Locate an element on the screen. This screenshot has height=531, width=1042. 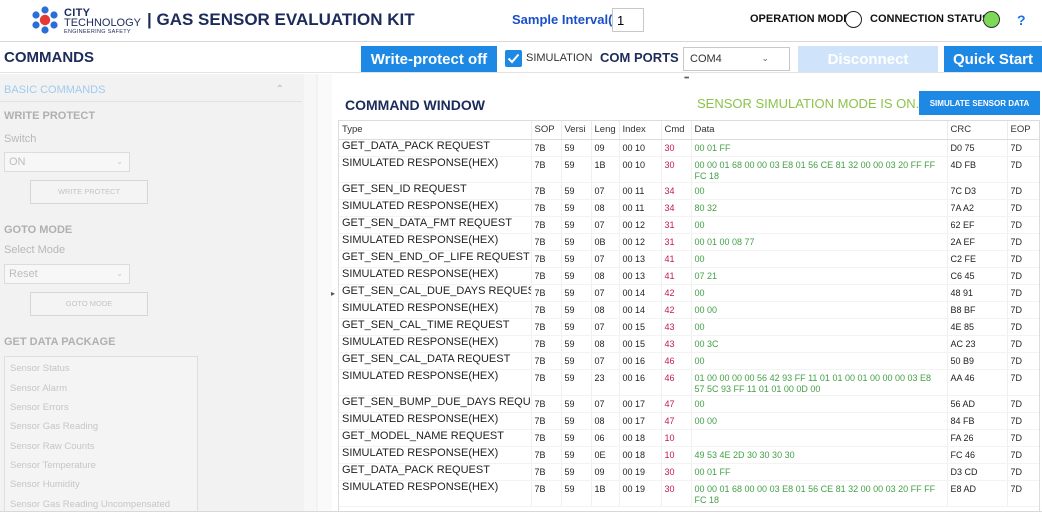
cell-type: GET_SEN_CAL_TIME REQUEST is located at coordinates (435, 327).